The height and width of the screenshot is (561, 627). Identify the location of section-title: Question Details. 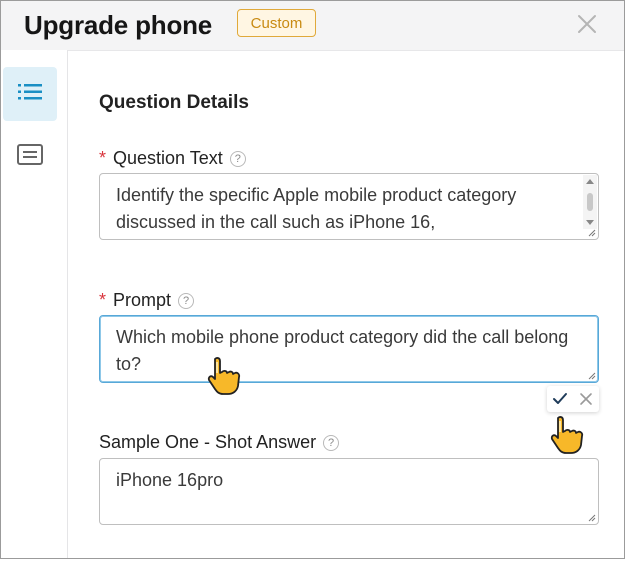
(174, 102).